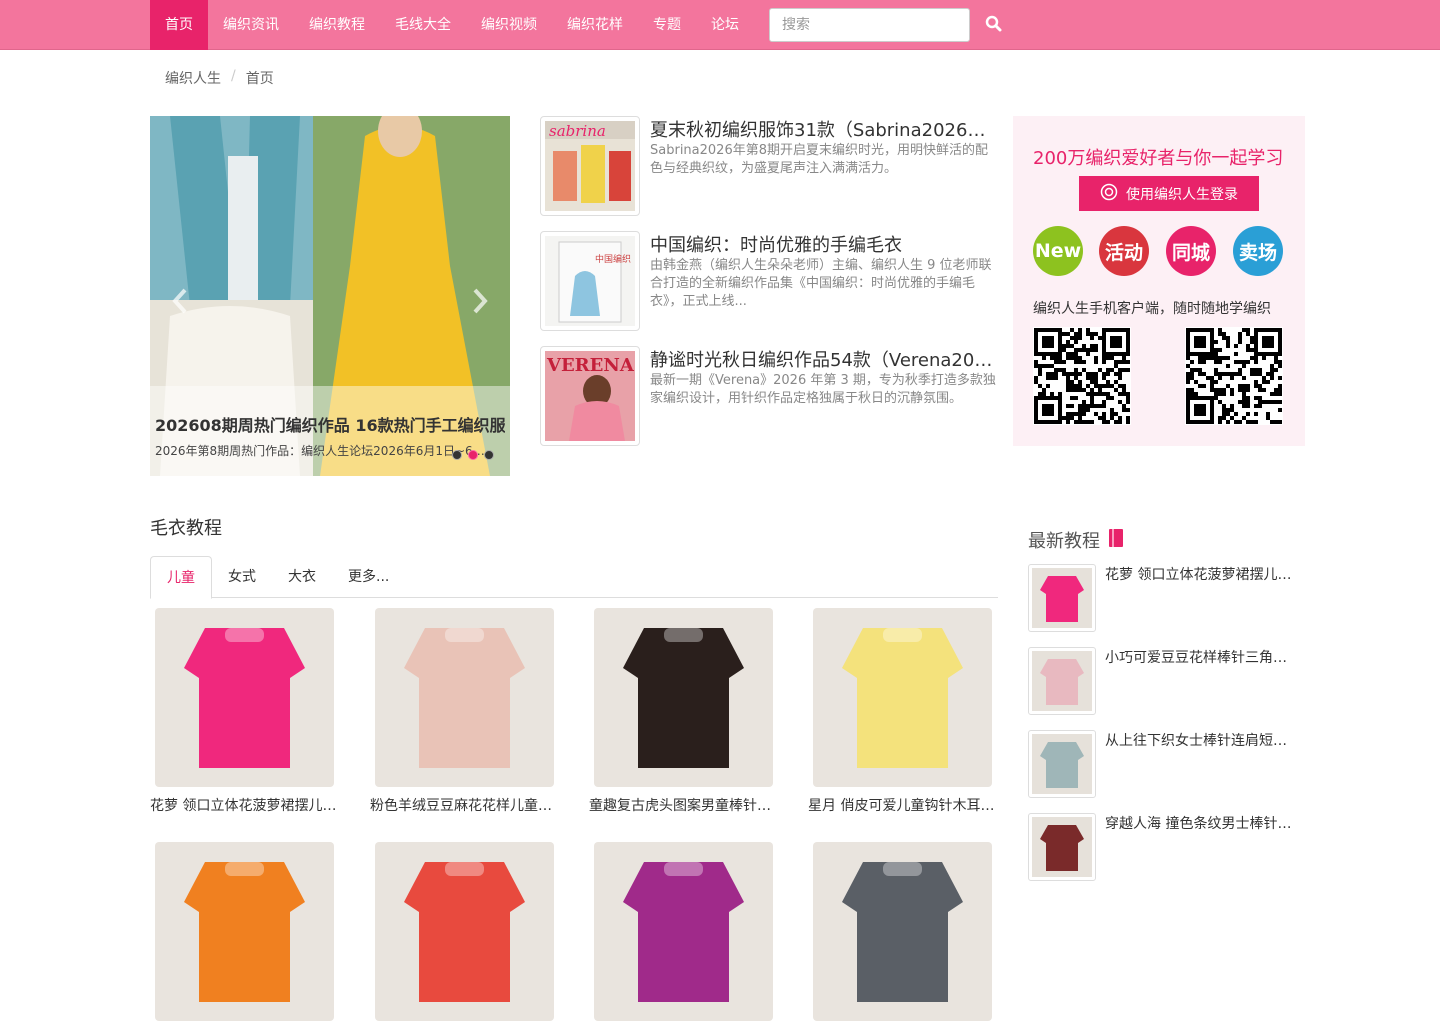 The image size is (1440, 1021). Describe the element at coordinates (1200, 657) in the screenshot. I see `latest-tutorial-title: 小巧可爱豆豆花样棒针三角披肩` at that location.